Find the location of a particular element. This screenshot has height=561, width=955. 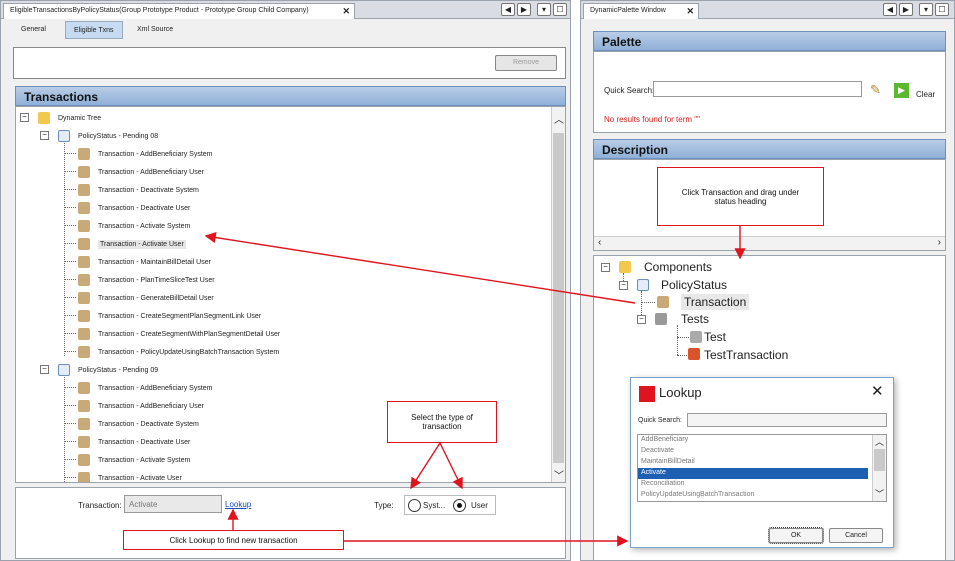

lookup-scrollbar: ︿ ﹀ is located at coordinates (879, 468).